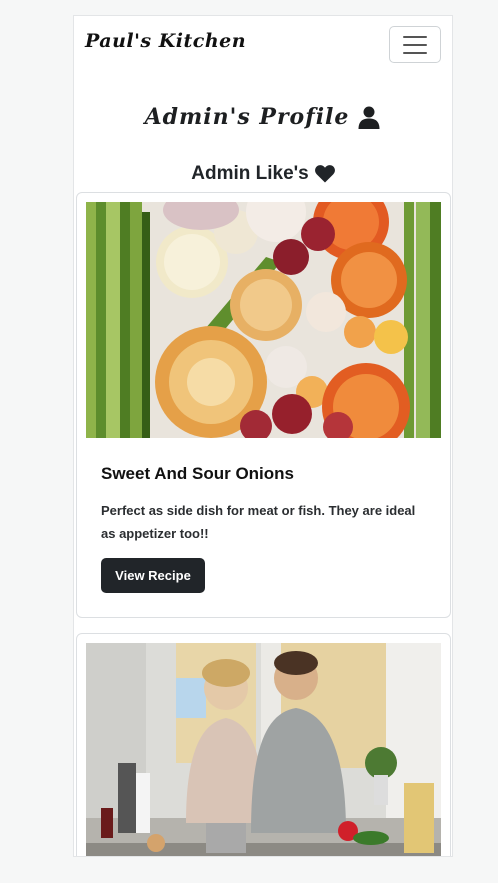 The height and width of the screenshot is (883, 498). Describe the element at coordinates (250, 173) in the screenshot. I see `likes-heading-text: Admin Like's` at that location.